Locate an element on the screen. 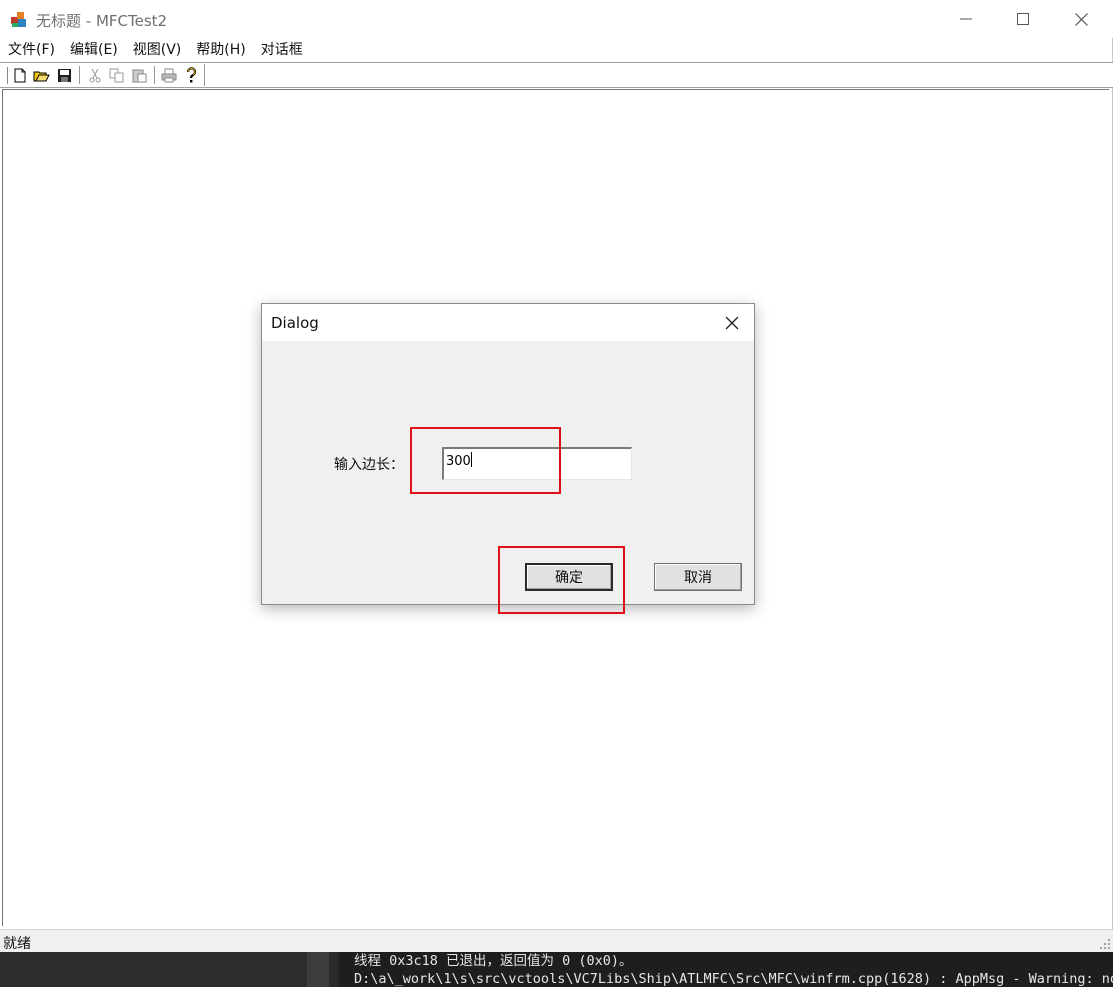 The height and width of the screenshot is (988, 1113). console-sidebar is located at coordinates (153, 969).